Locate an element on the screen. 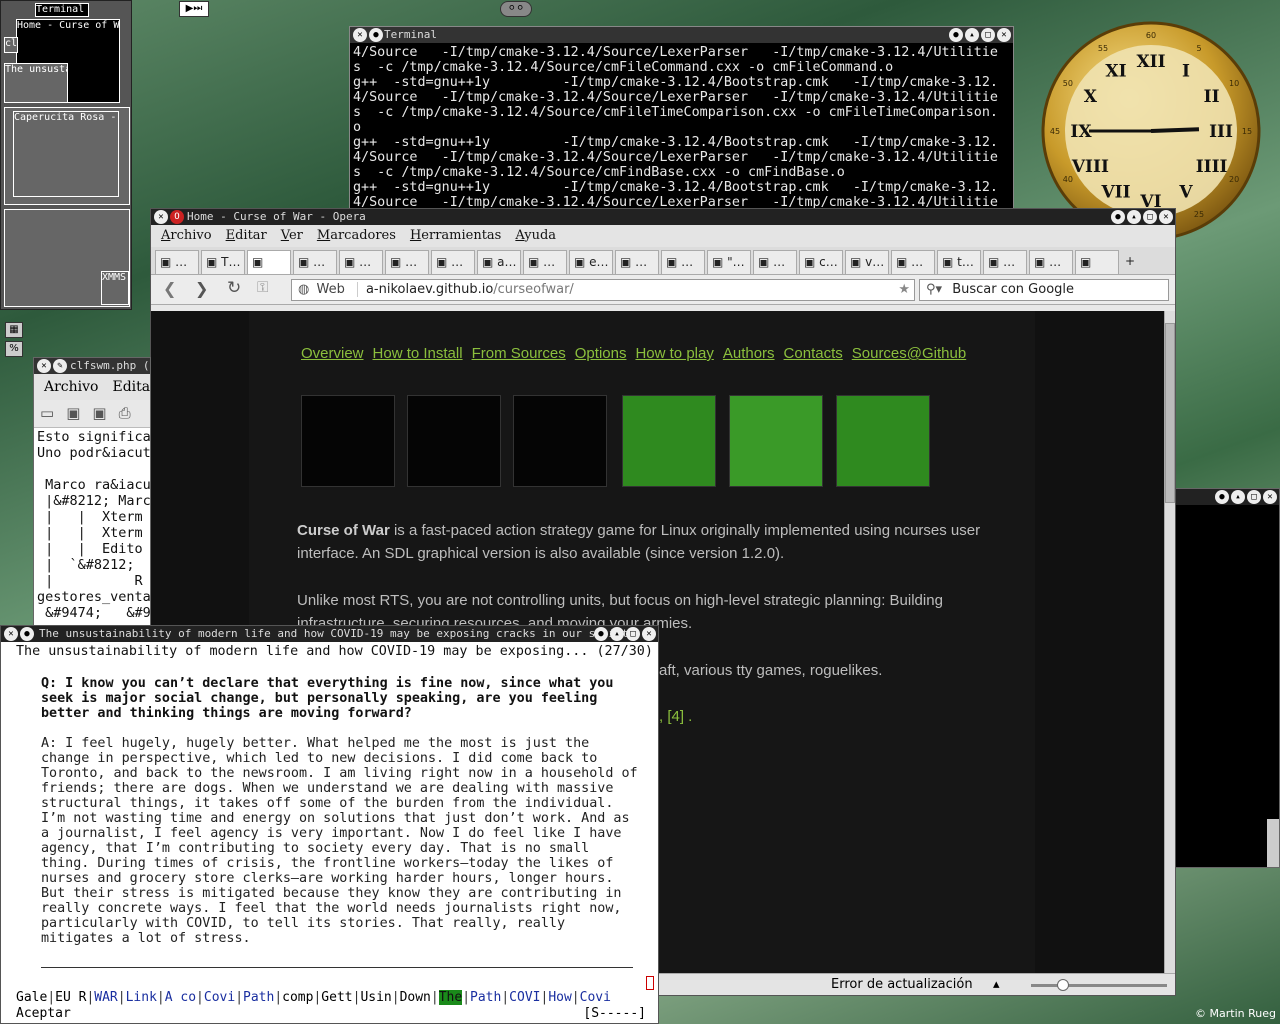 The height and width of the screenshot is (1024, 1280). nav-link: How to play is located at coordinates (674, 353).